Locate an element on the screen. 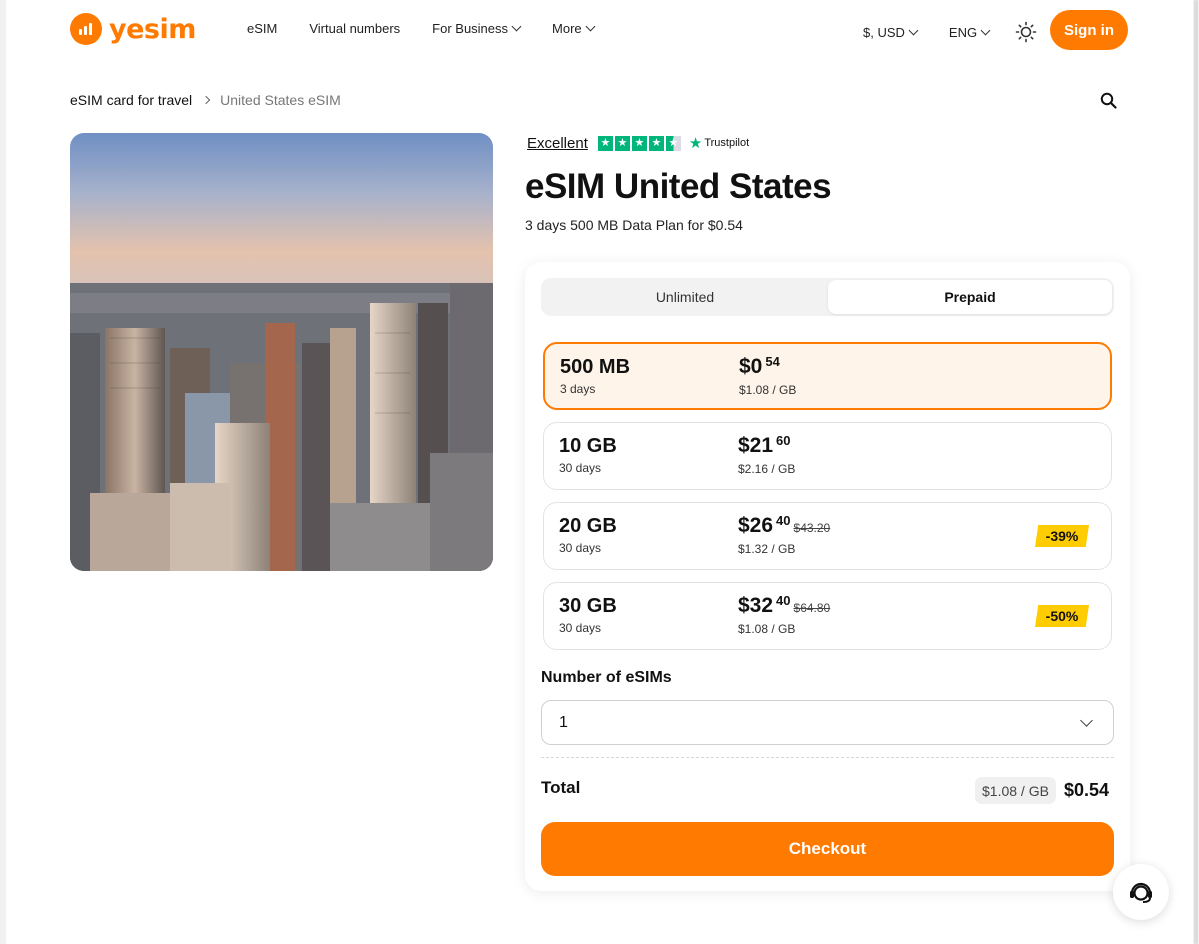 The image size is (1199, 944). page-subtitle: 3 days 500 MB Data Plan for $0.54 is located at coordinates (634, 225).